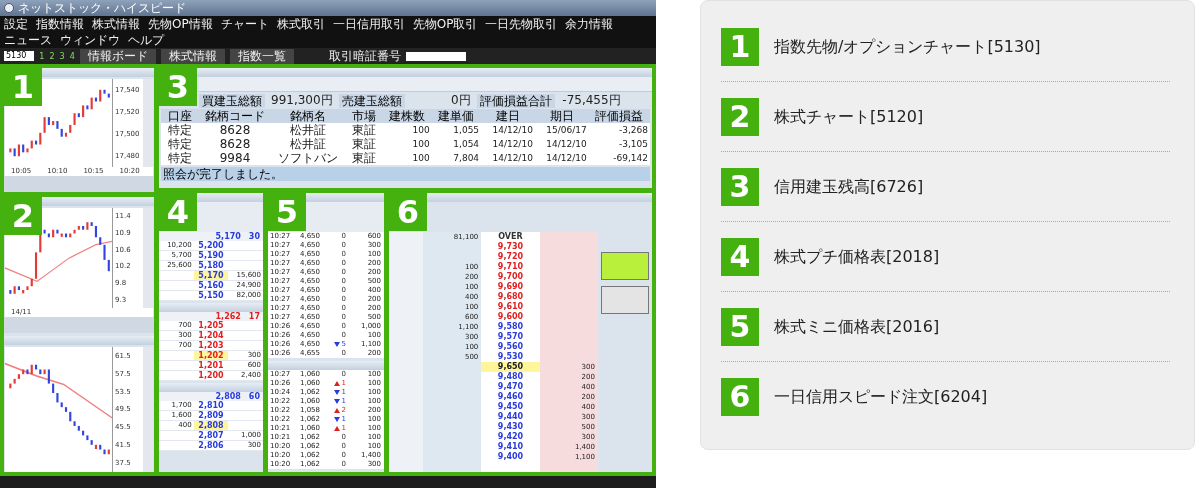 The width and height of the screenshot is (1200, 488). Describe the element at coordinates (466, 144) in the screenshot. I see `table-cell-text: 1,054` at that location.